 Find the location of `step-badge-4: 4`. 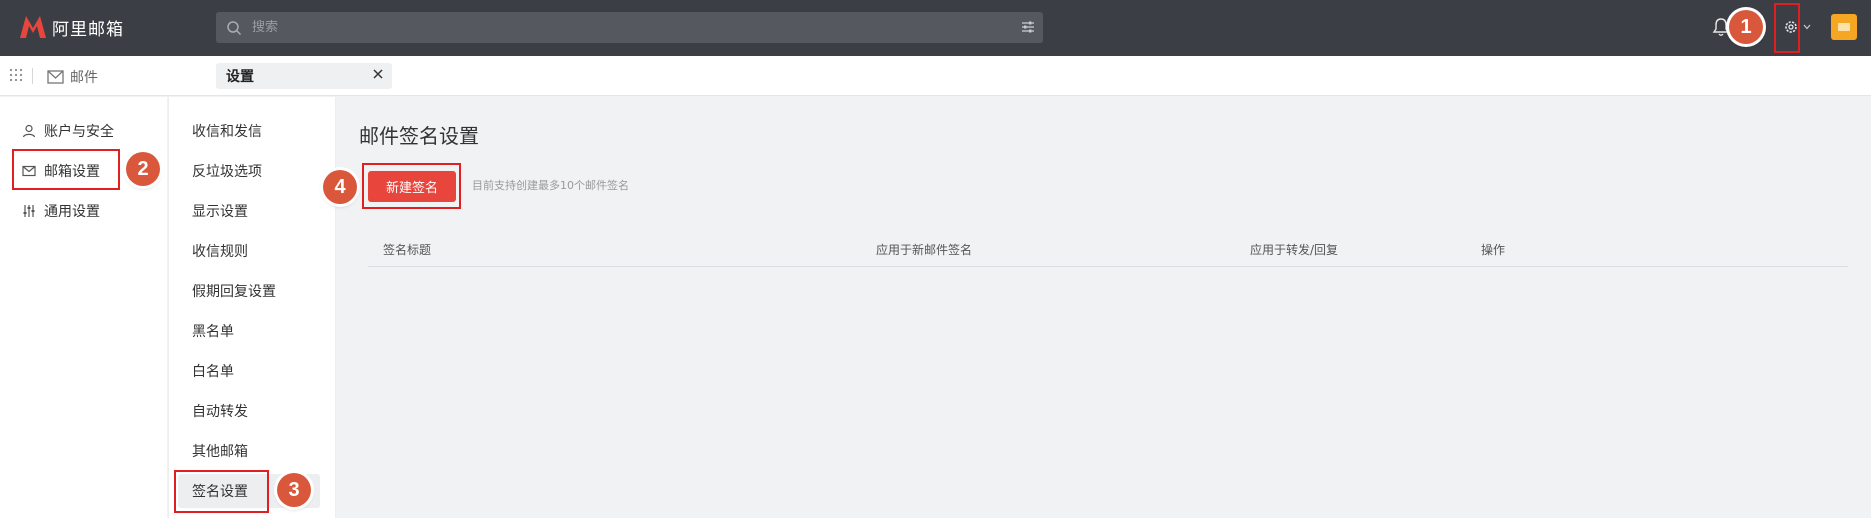

step-badge-4: 4 is located at coordinates (340, 187).